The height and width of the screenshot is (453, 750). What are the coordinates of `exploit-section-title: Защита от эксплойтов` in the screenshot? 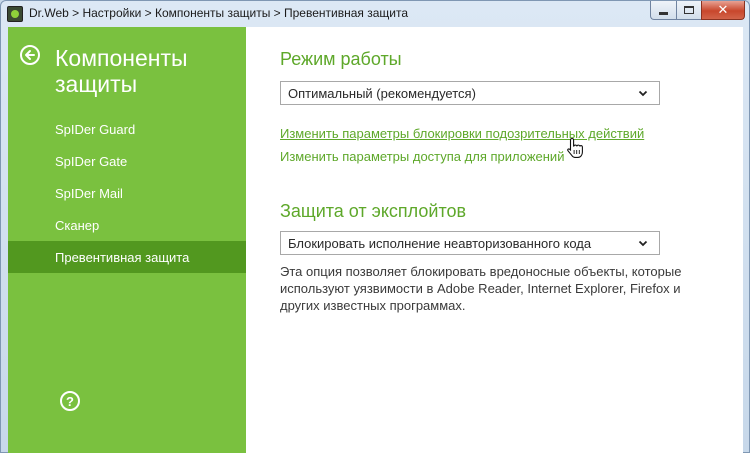 It's located at (373, 211).